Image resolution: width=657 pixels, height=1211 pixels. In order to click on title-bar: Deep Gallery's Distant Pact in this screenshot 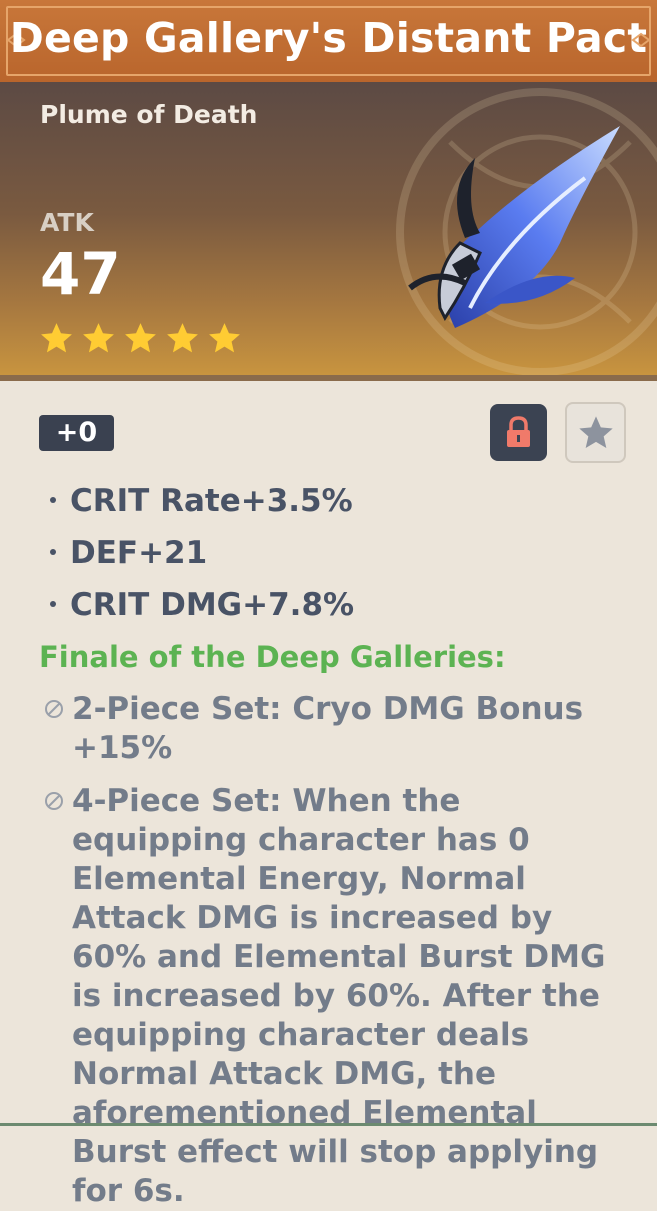, I will do `click(328, 41)`.